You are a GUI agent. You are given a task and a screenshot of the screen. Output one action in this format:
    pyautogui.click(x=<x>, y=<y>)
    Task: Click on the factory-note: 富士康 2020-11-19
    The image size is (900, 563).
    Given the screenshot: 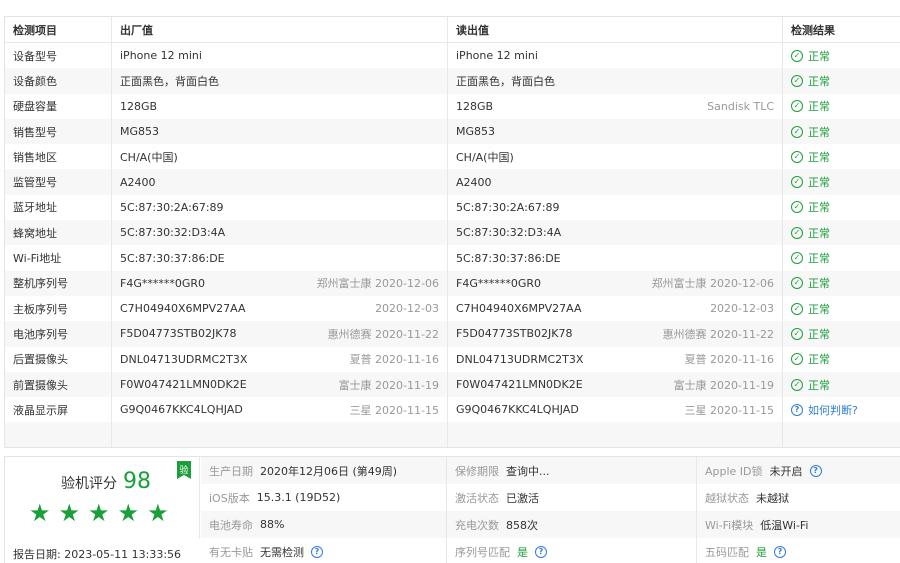 What is the action you would take?
    pyautogui.click(x=388, y=385)
    